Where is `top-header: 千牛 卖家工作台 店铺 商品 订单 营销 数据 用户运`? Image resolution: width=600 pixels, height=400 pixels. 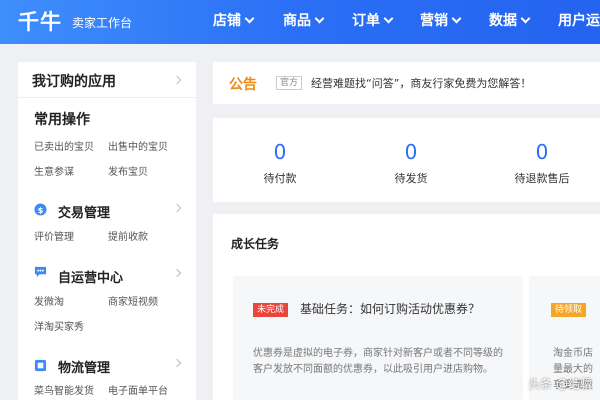
top-header: 千牛 卖家工作台 店铺 商品 订单 营销 数据 用户运 is located at coordinates (300, 22).